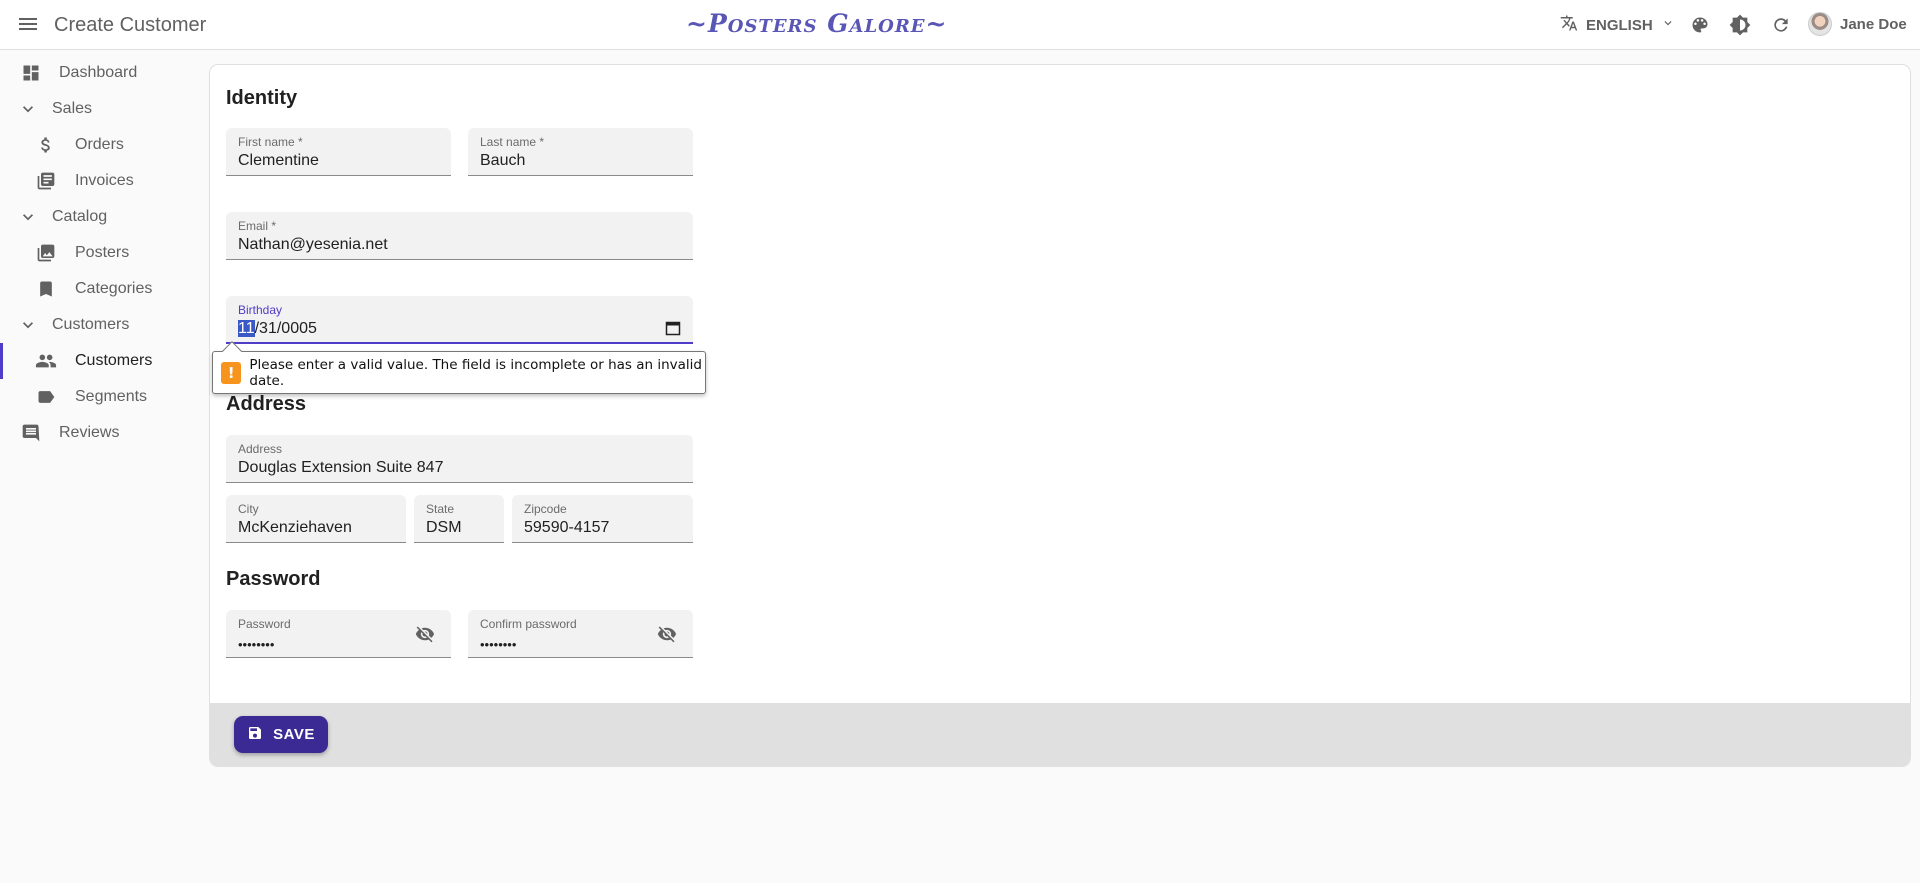  I want to click on bookmark-icon, so click(46, 289).